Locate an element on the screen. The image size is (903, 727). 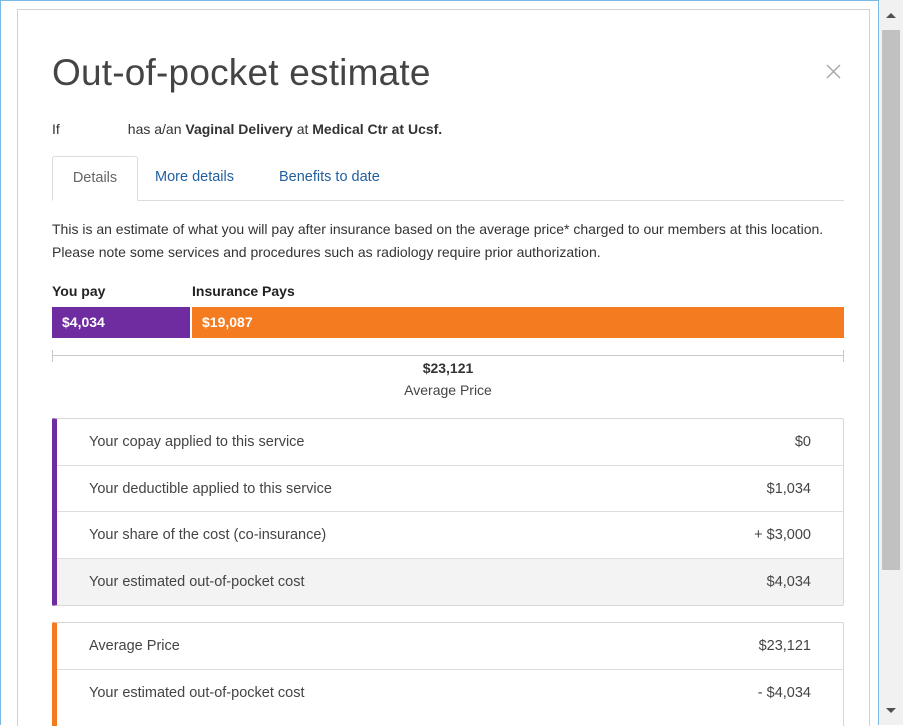
breakdown-value: $23,121 is located at coordinates (784, 646).